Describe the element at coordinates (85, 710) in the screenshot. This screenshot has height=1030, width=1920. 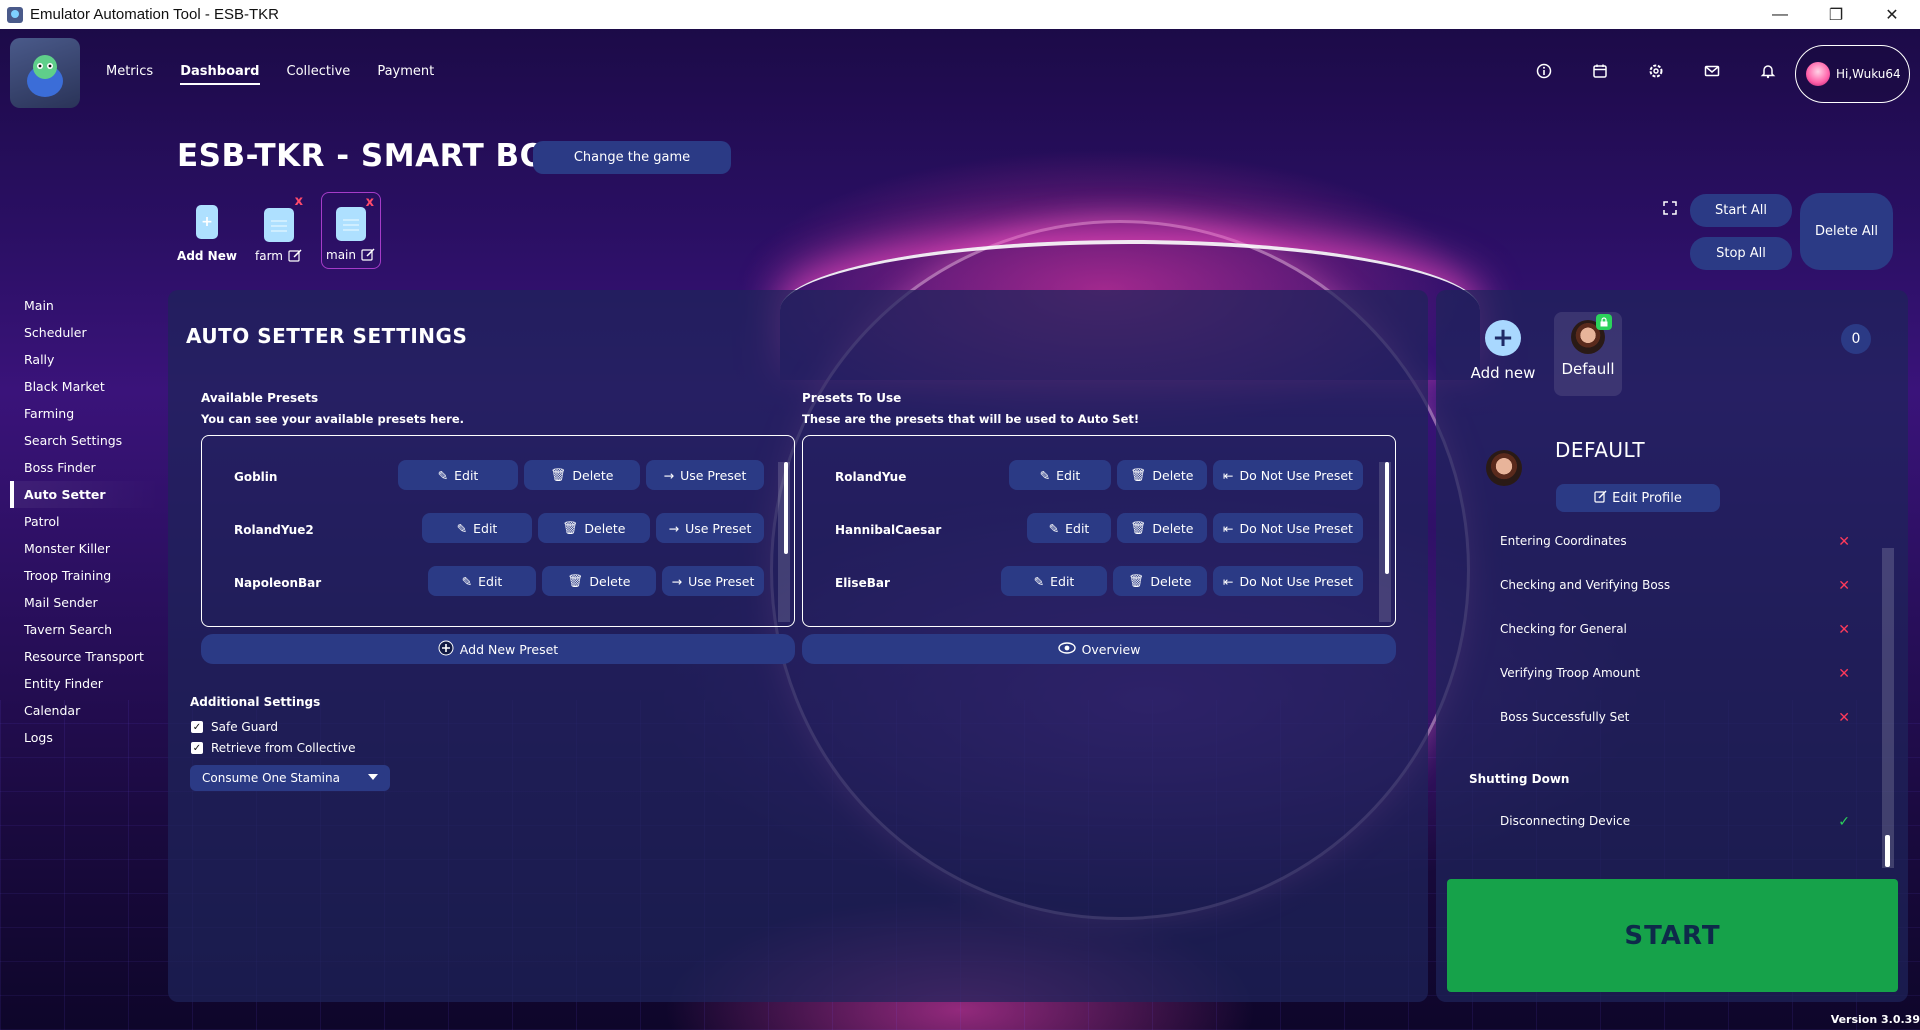
I see `sidebar-item-calendar: Calendar` at that location.